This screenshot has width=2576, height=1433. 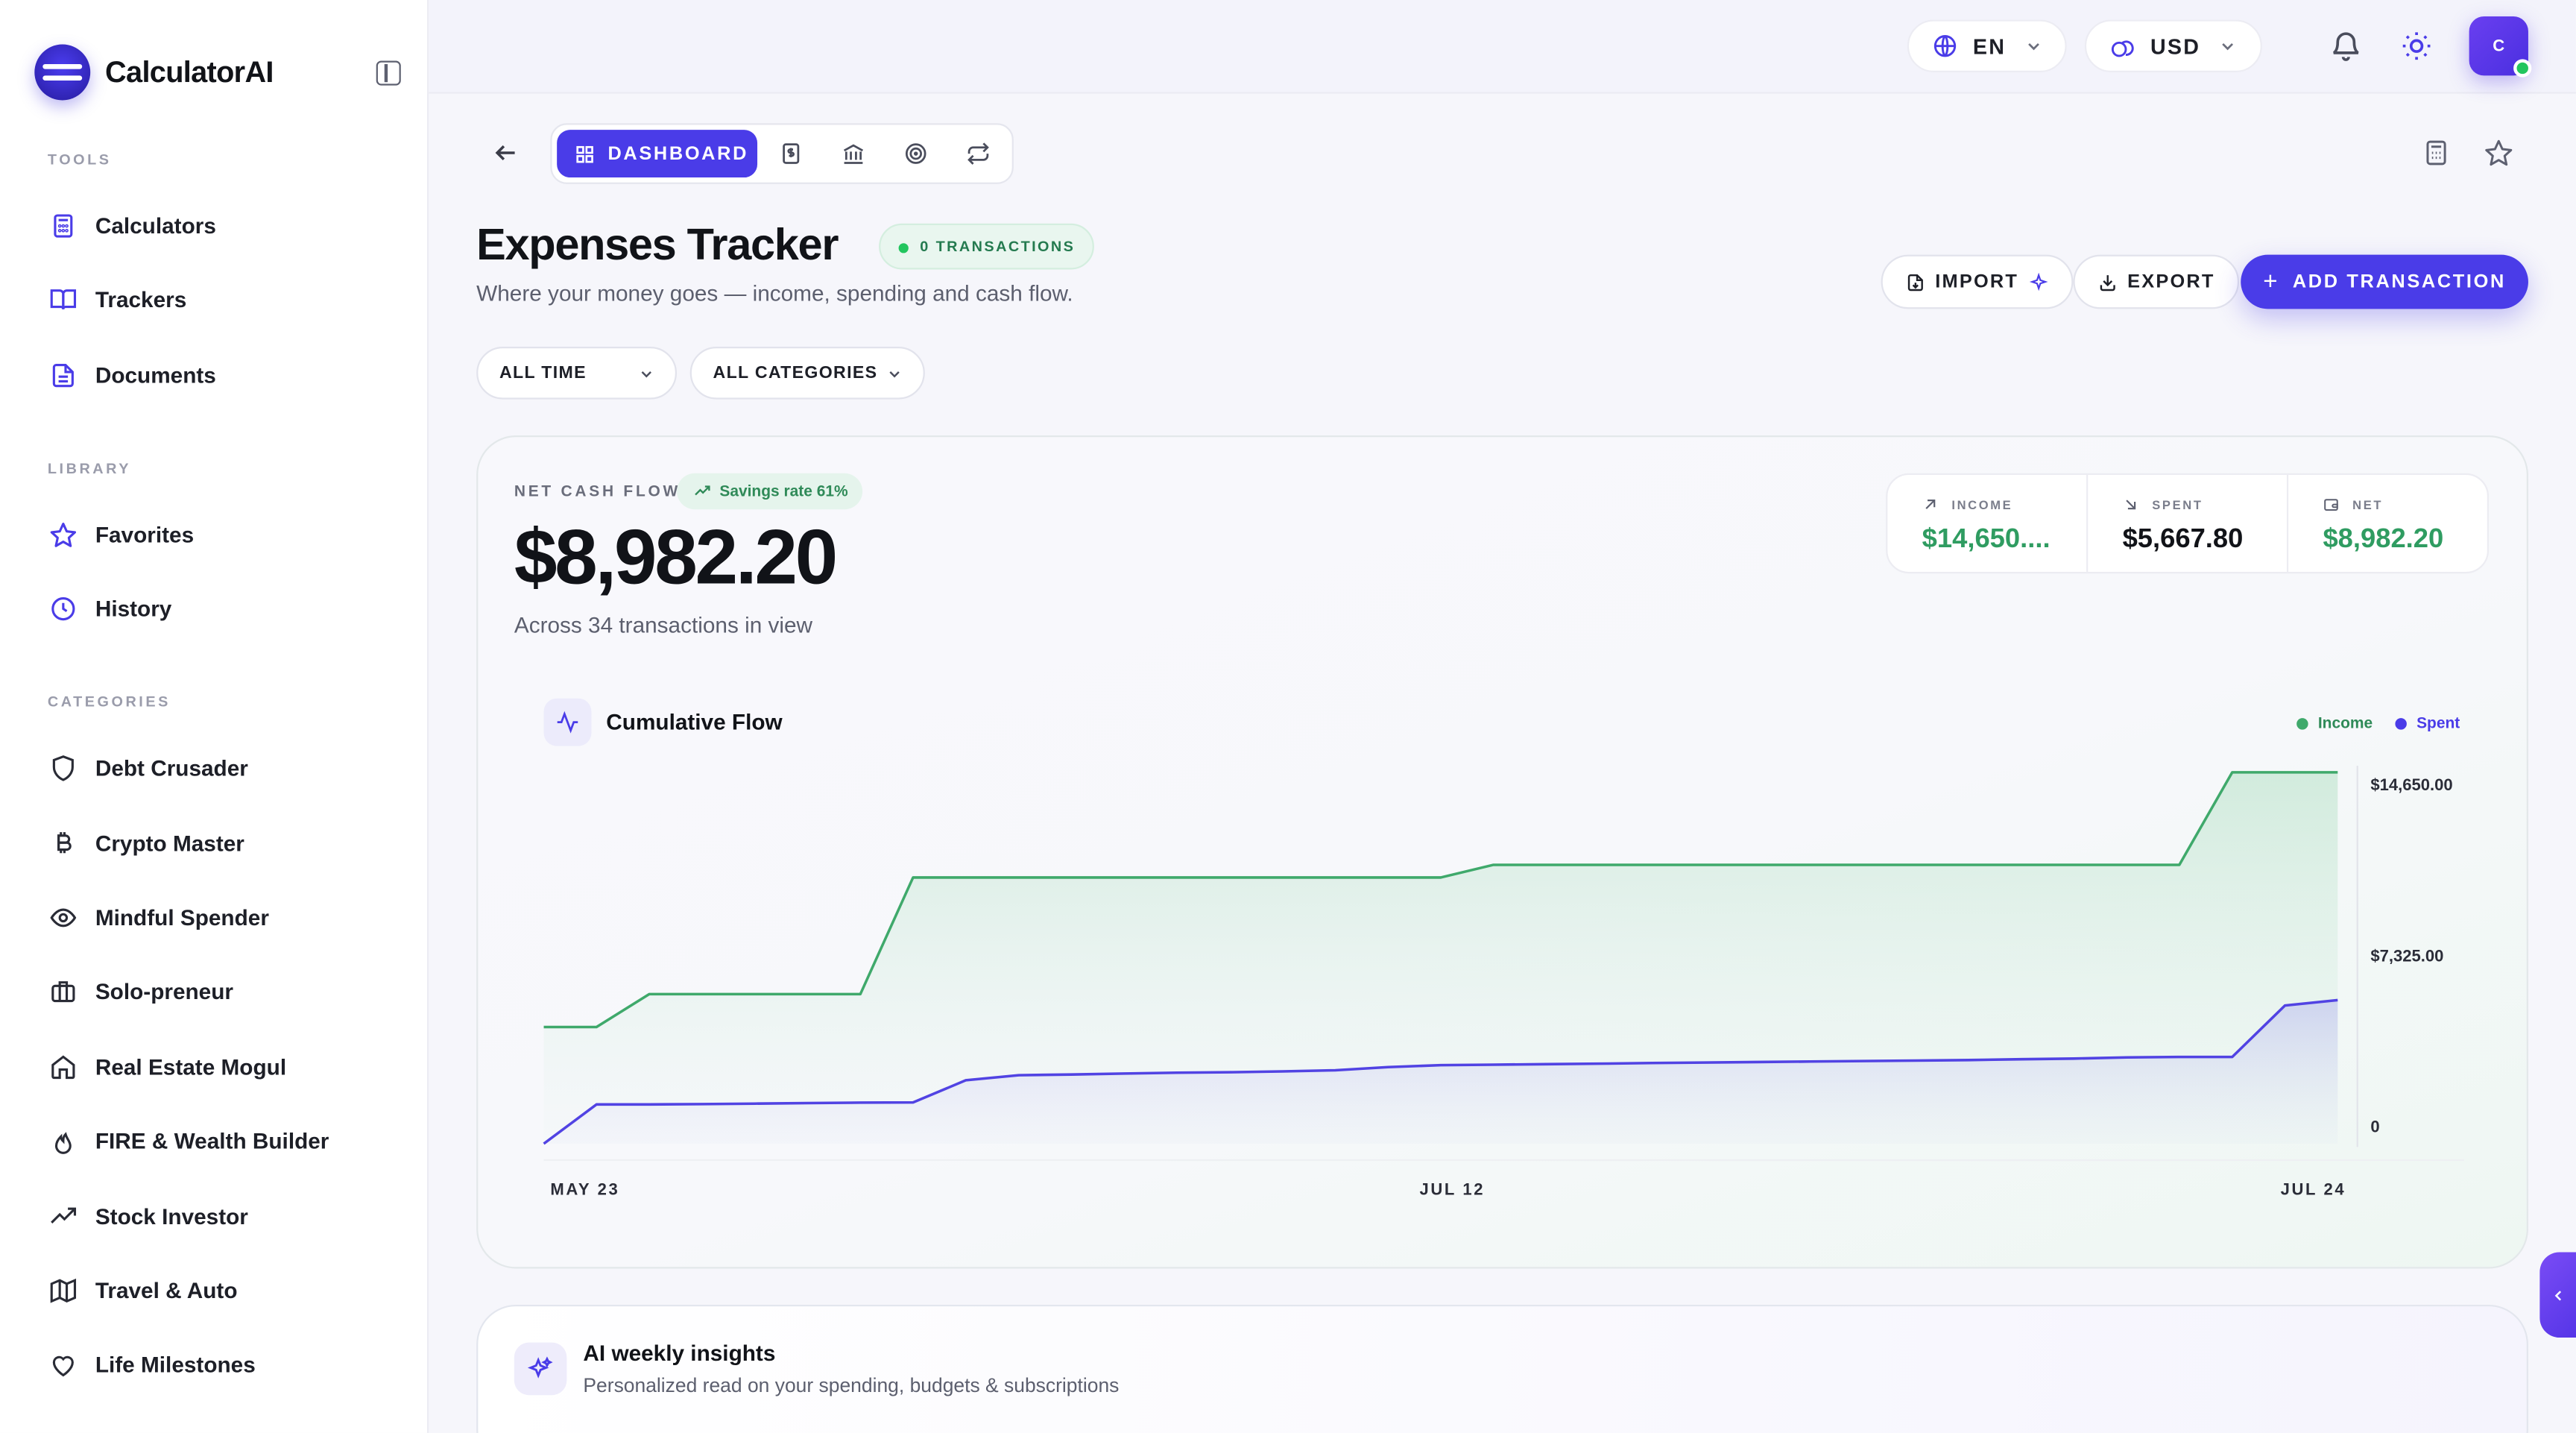 I want to click on x-tick-label: JUL 24, so click(x=2313, y=1189).